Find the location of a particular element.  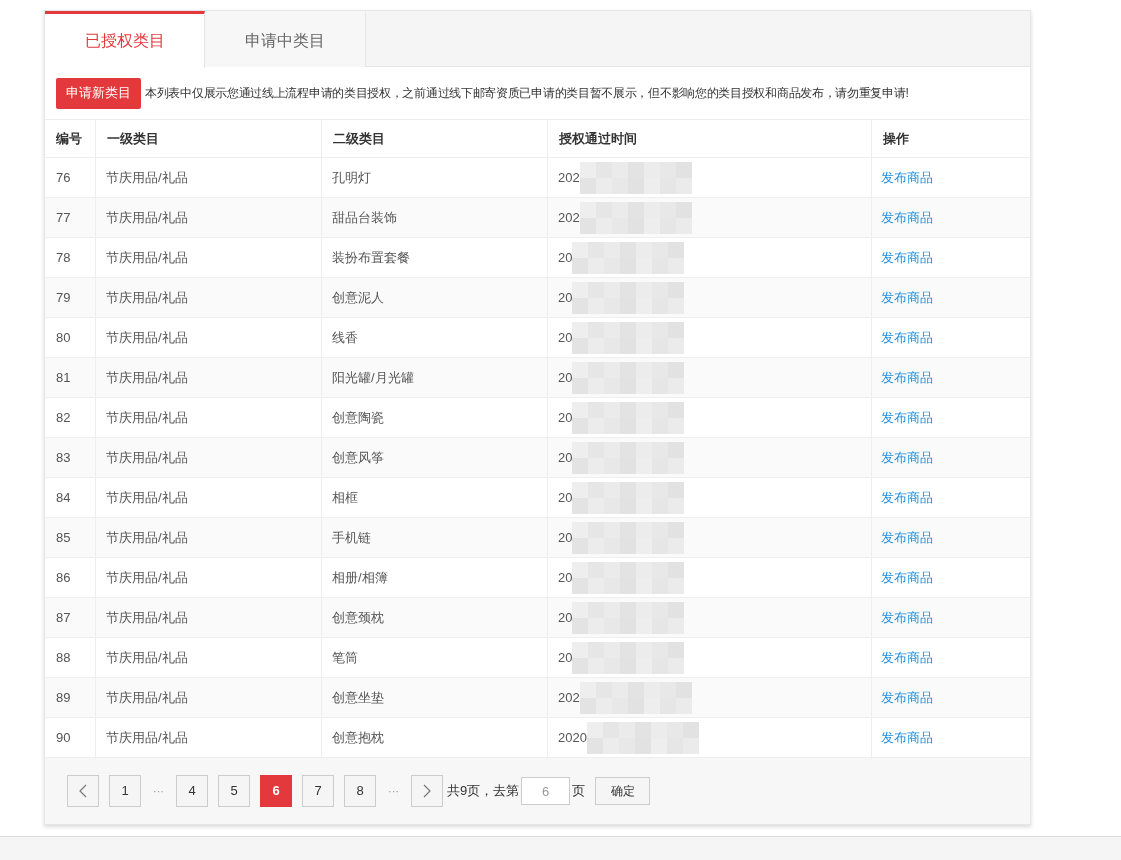

table-cell: 笔筒 is located at coordinates (435, 657).